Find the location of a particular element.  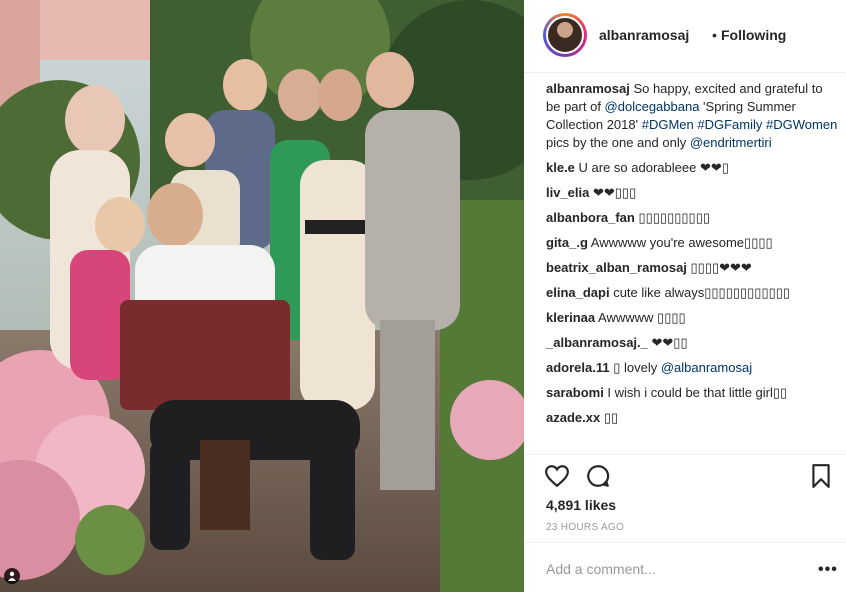

comment-item: elina_dapi cute like always▯▯▯▯▯▯▯▯▯▯▯▯ is located at coordinates (692, 293).